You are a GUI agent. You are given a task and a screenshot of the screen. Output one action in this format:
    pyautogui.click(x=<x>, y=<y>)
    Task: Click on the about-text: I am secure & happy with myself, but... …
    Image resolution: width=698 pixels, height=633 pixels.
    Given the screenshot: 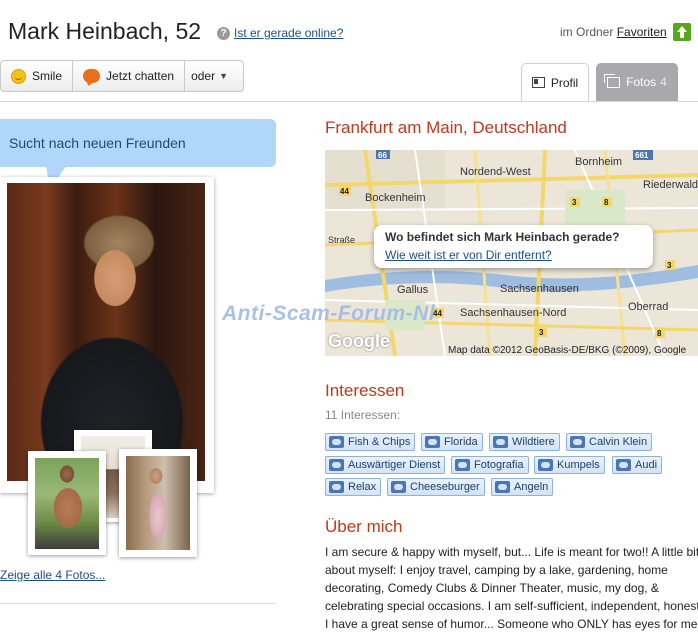 What is the action you would take?
    pyautogui.click(x=511, y=588)
    